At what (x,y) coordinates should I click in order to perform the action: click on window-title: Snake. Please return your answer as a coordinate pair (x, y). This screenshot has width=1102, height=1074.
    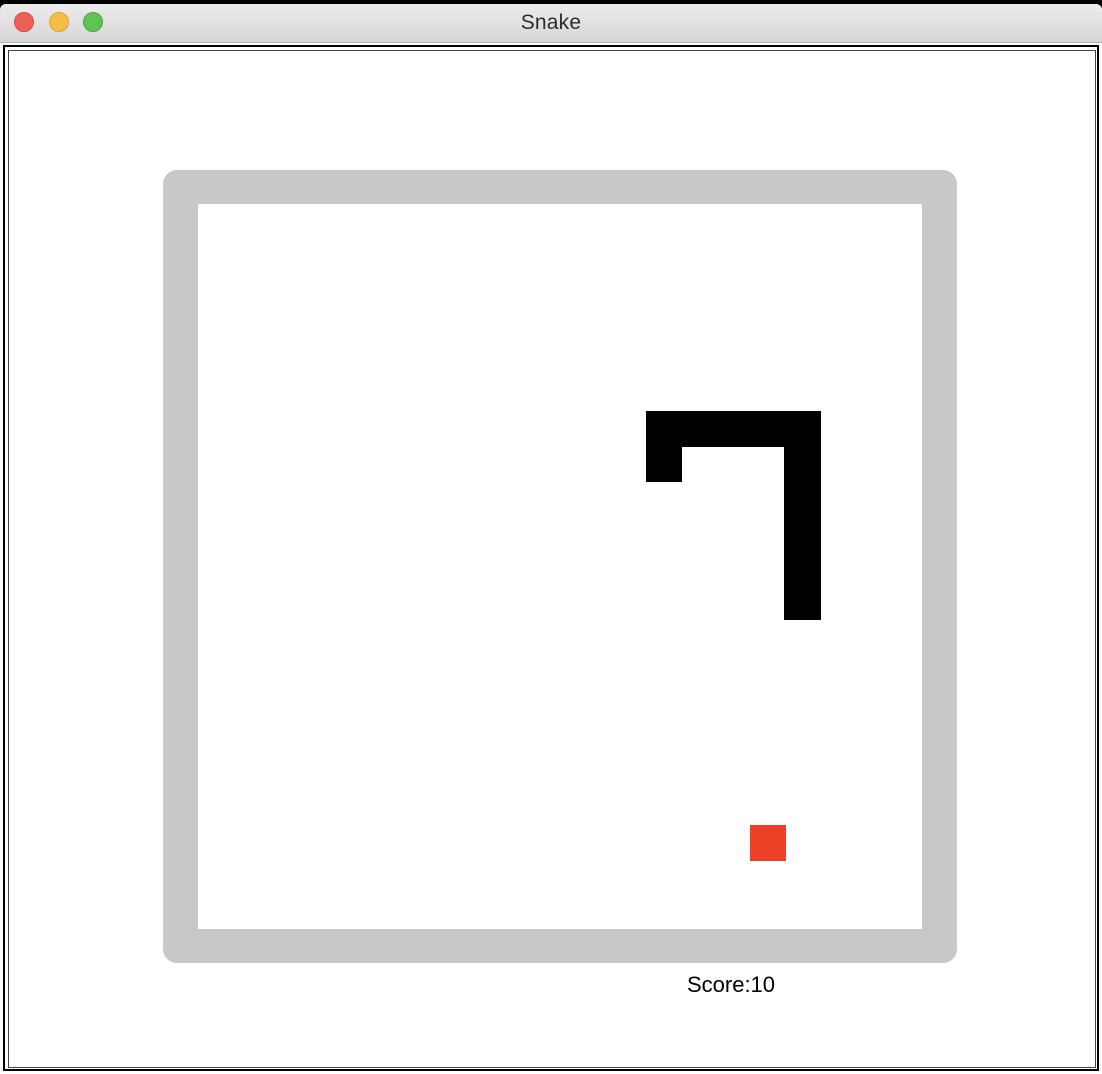
    Looking at the image, I should click on (551, 22).